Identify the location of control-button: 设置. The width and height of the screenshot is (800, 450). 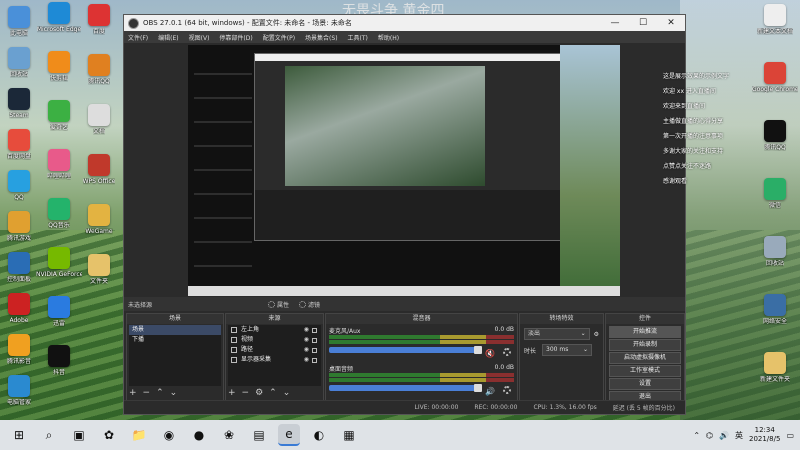
(645, 384).